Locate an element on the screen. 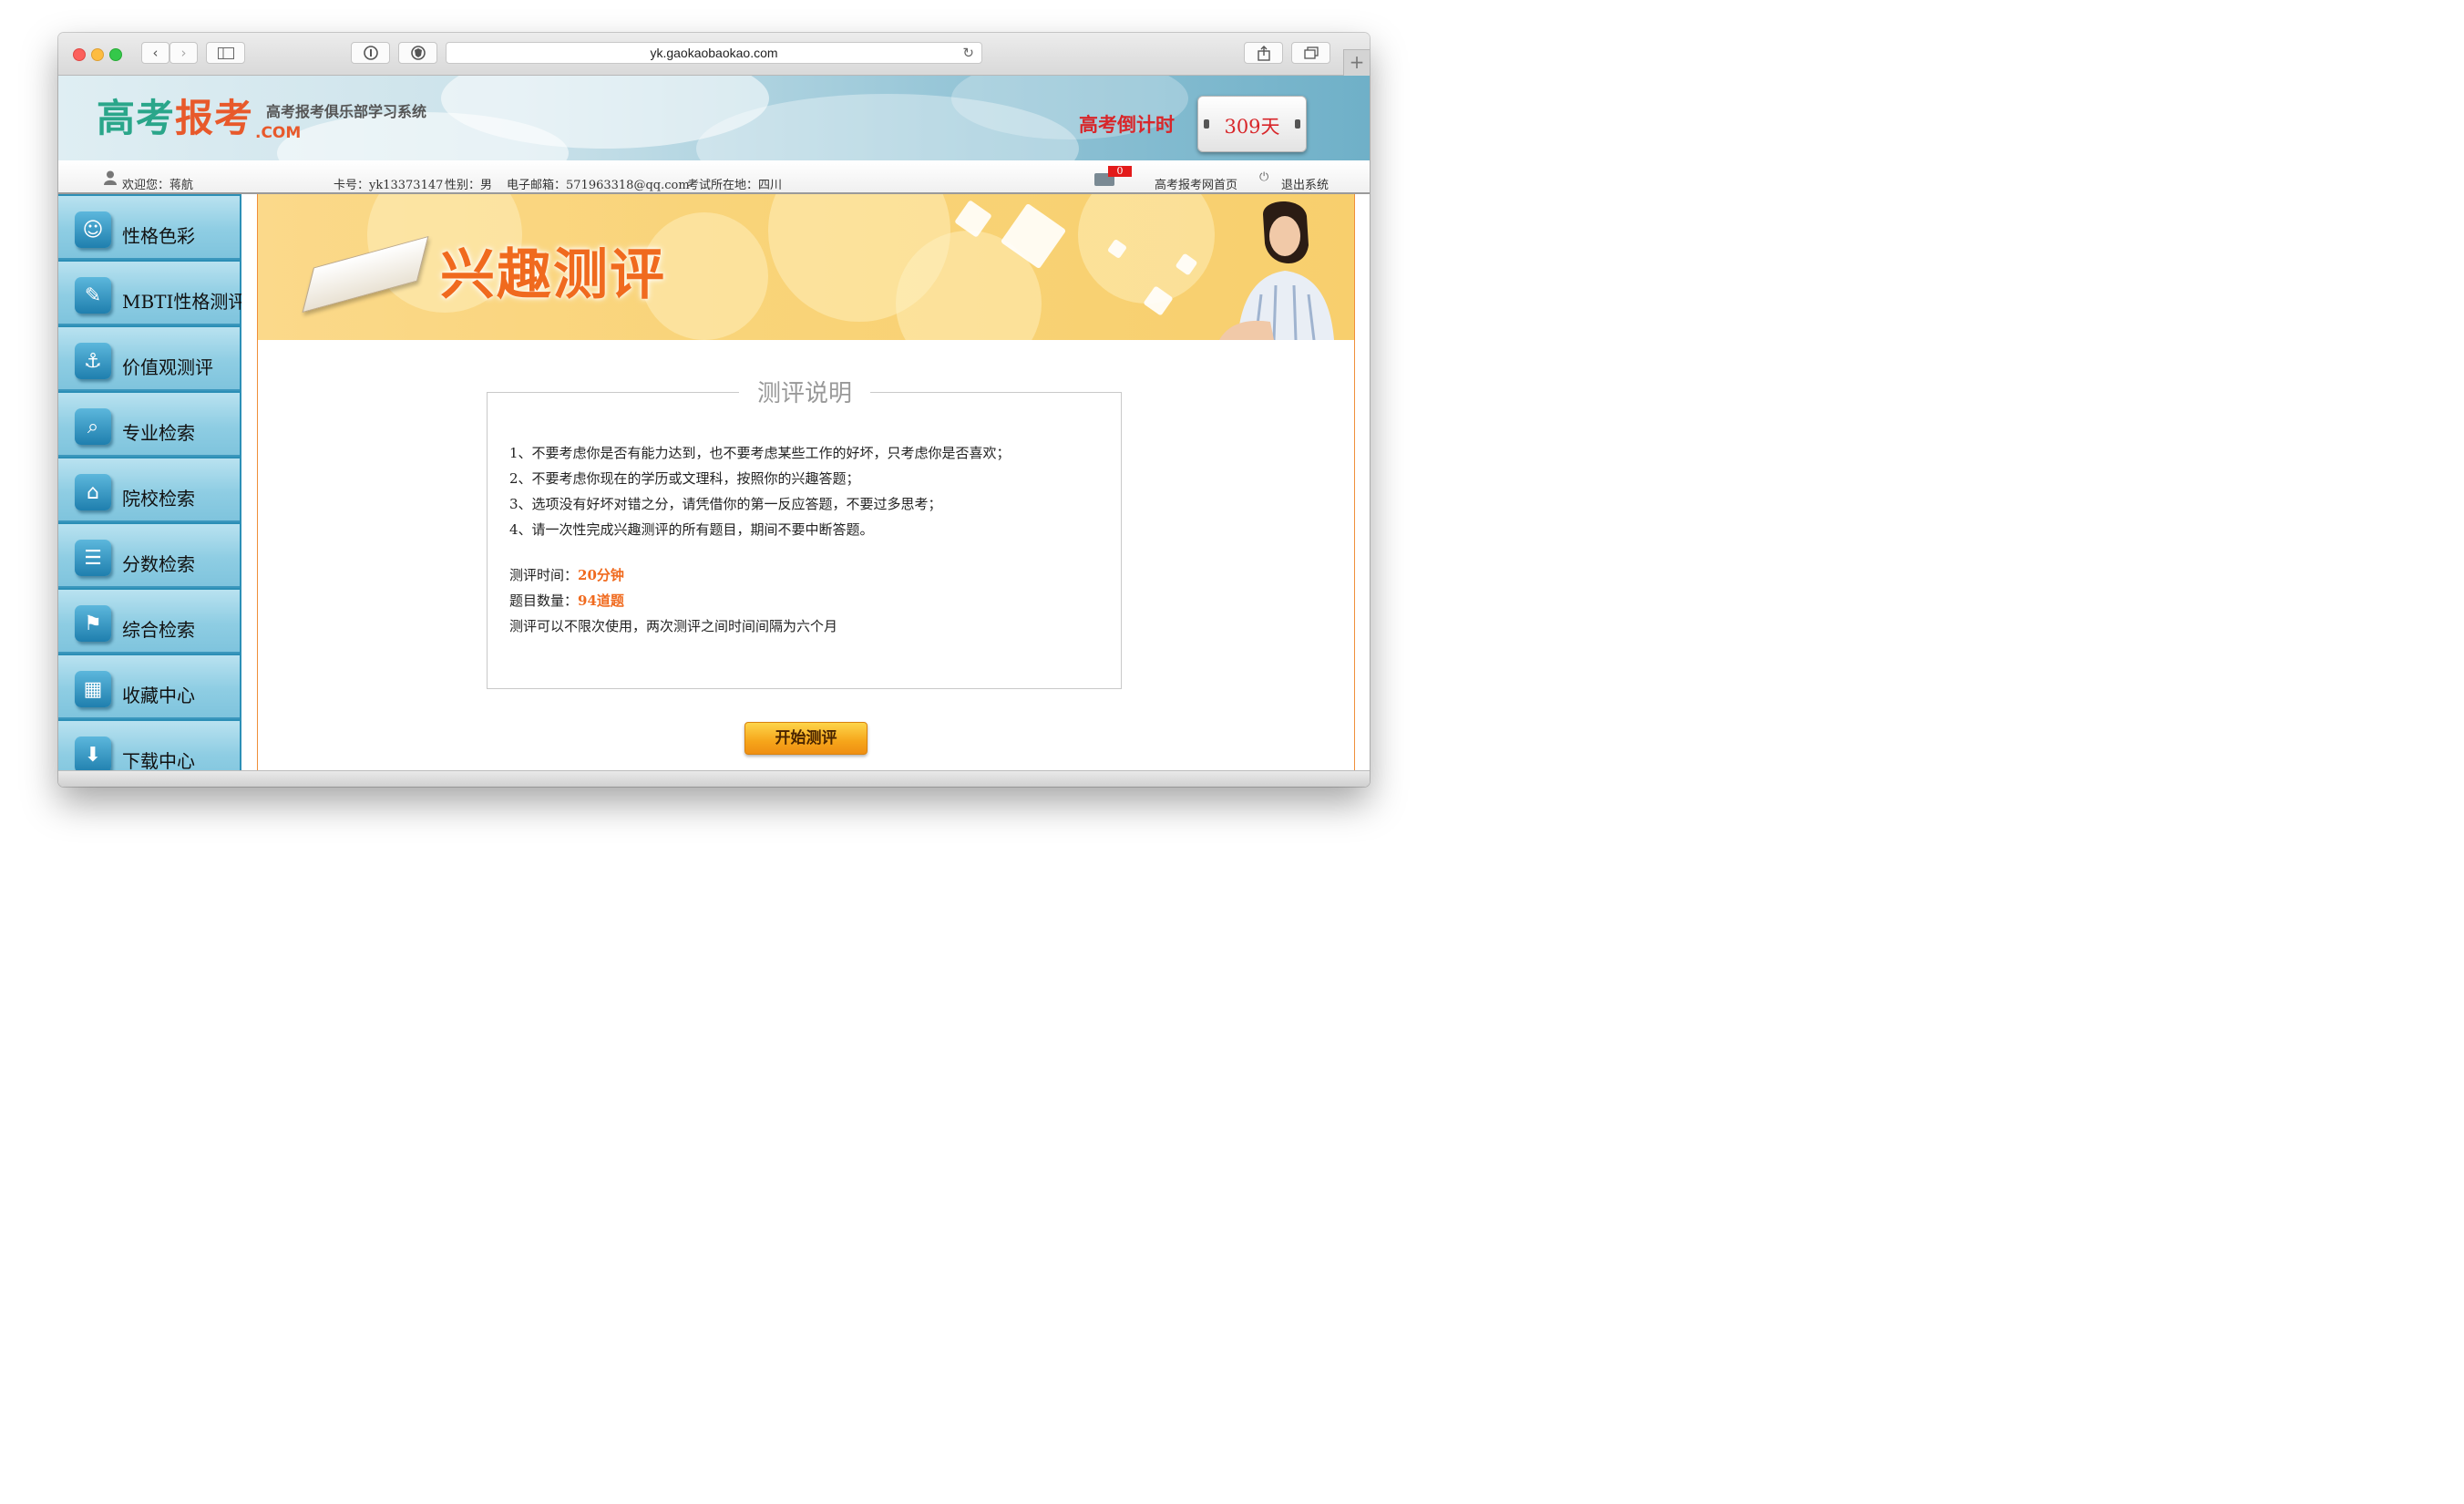 The height and width of the screenshot is (1504, 2464). question-count-label: 题目数量： is located at coordinates (544, 600).